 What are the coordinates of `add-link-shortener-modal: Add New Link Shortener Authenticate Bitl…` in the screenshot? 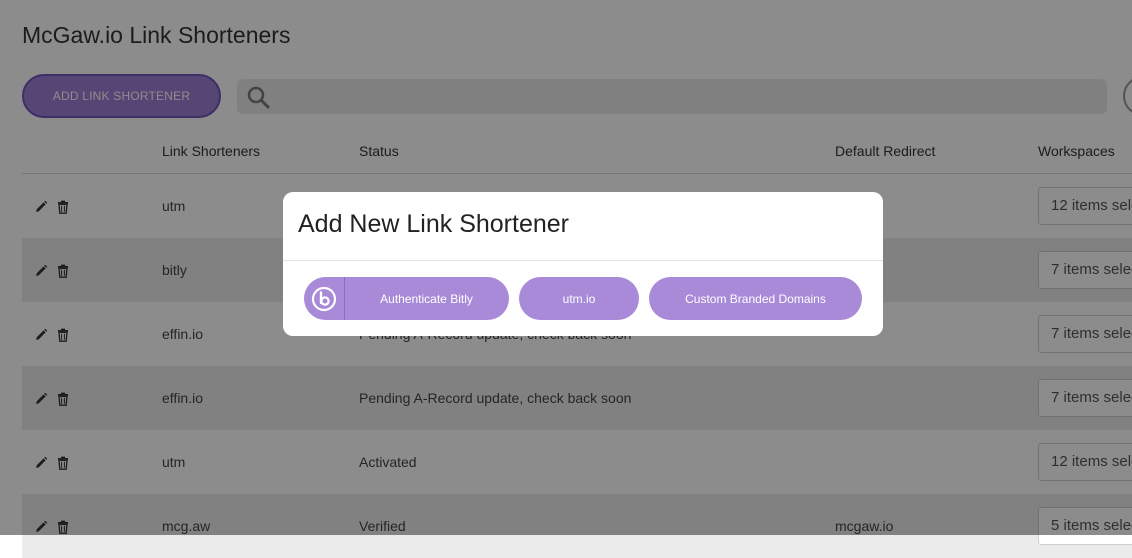 It's located at (583, 264).